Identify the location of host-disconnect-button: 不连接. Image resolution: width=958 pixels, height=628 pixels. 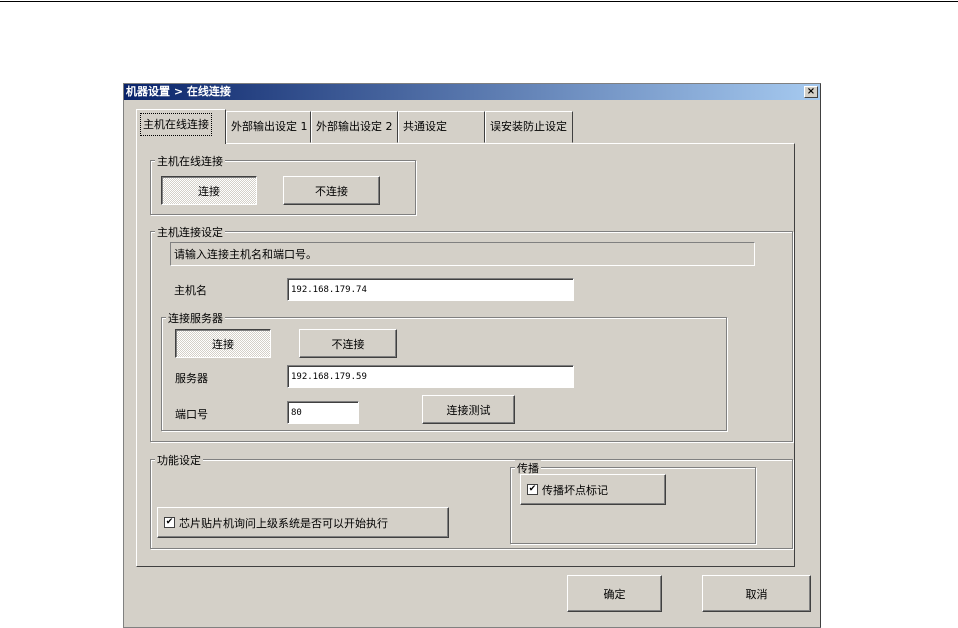
(331, 190).